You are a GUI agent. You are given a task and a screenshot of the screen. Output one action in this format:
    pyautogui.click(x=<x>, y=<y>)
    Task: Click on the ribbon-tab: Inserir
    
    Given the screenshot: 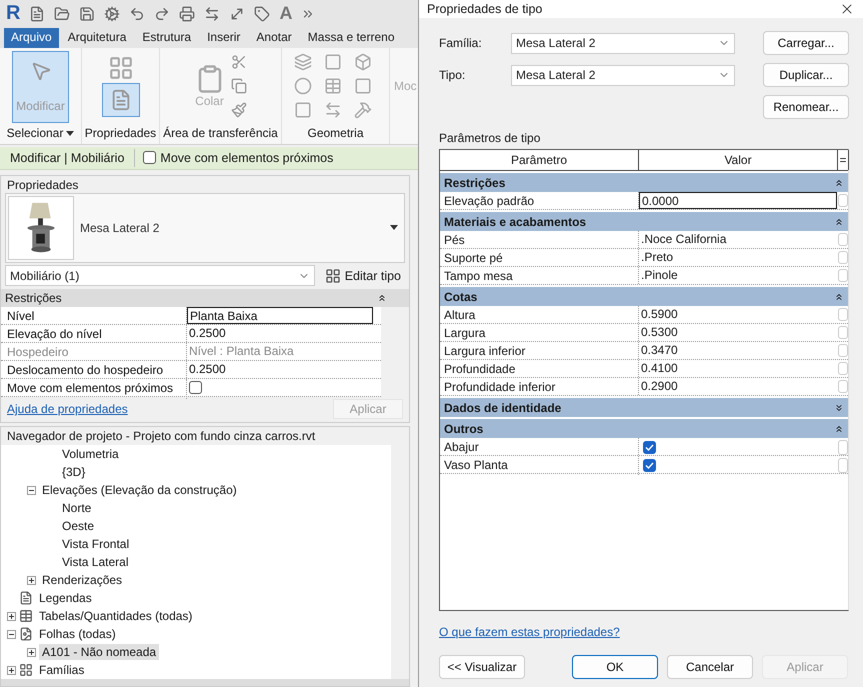 What is the action you would take?
    pyautogui.click(x=224, y=38)
    